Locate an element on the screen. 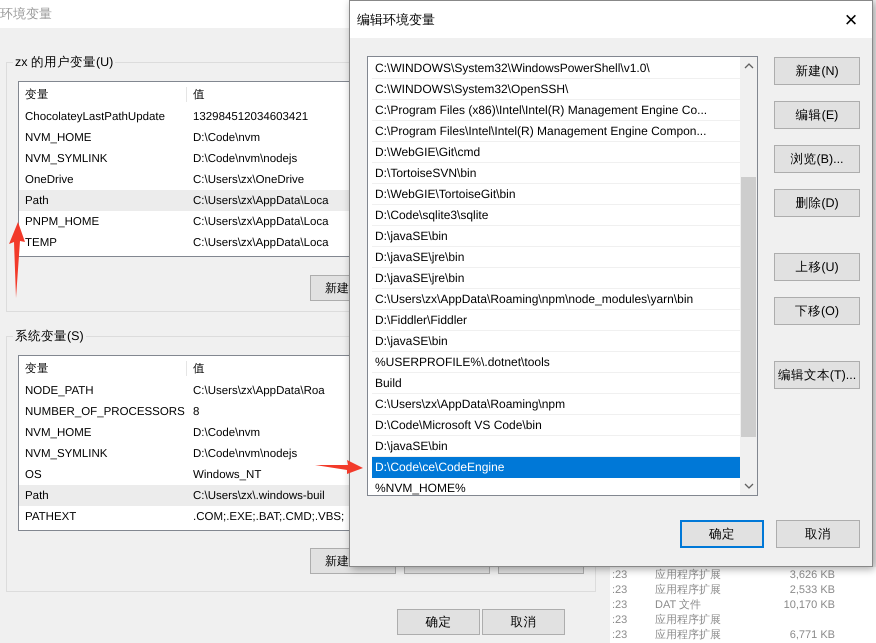 The image size is (876, 643). file-type: DAT 文件 is located at coordinates (678, 605).